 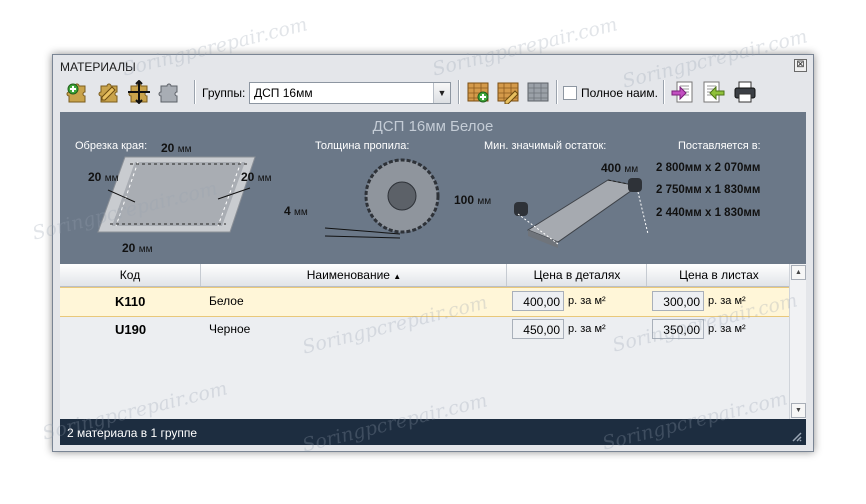 I want to click on min-remnant-label: Мин. значимый остаток:, so click(x=545, y=146).